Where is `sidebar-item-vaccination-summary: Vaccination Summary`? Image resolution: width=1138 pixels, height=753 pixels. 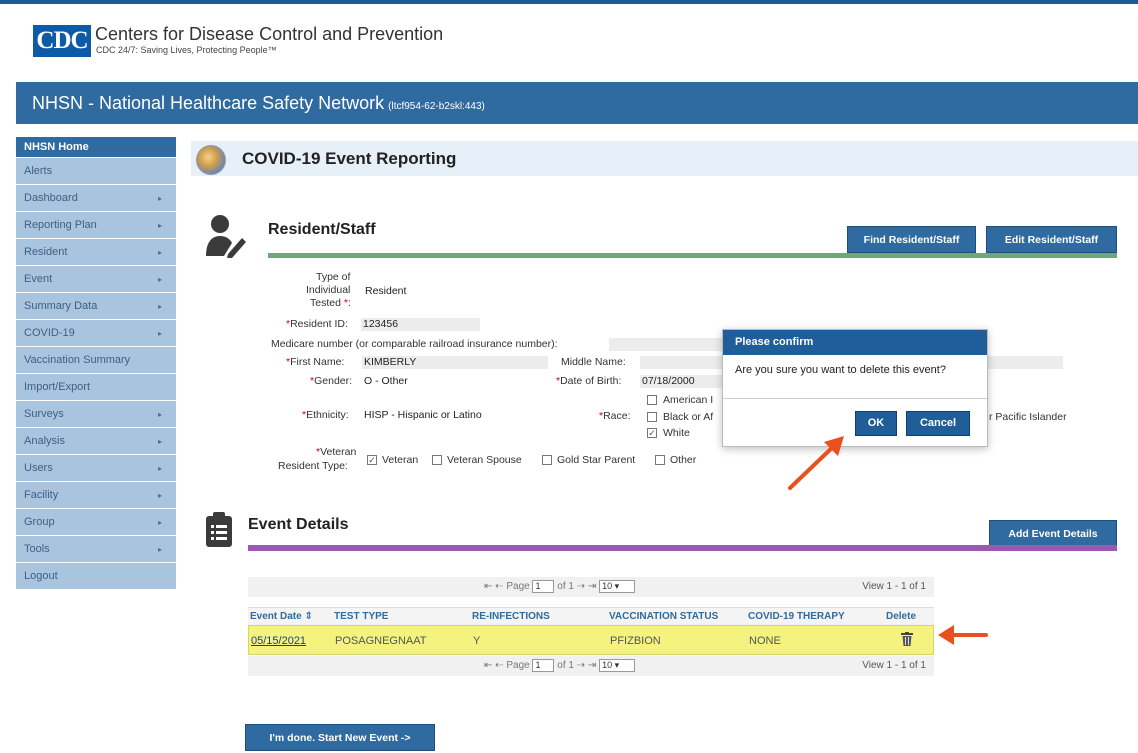 sidebar-item-vaccination-summary: Vaccination Summary is located at coordinates (96, 360).